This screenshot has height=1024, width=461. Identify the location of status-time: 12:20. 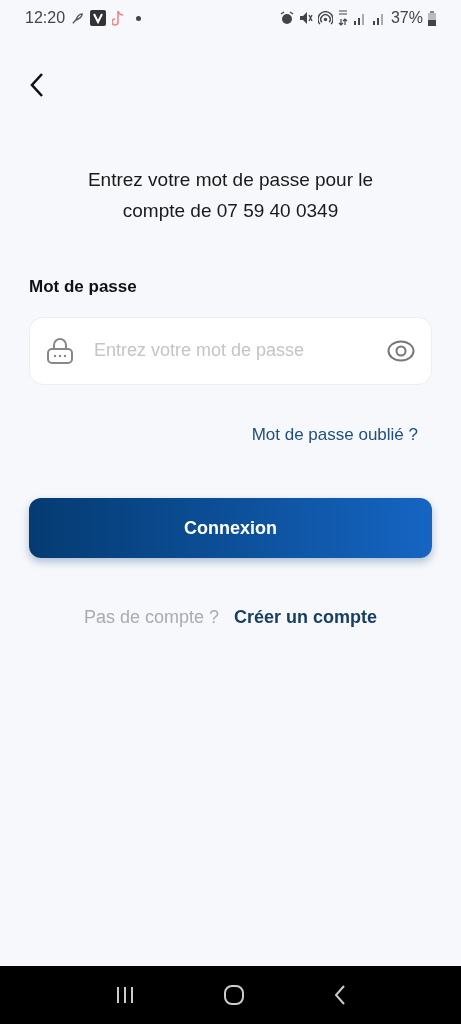
(45, 18).